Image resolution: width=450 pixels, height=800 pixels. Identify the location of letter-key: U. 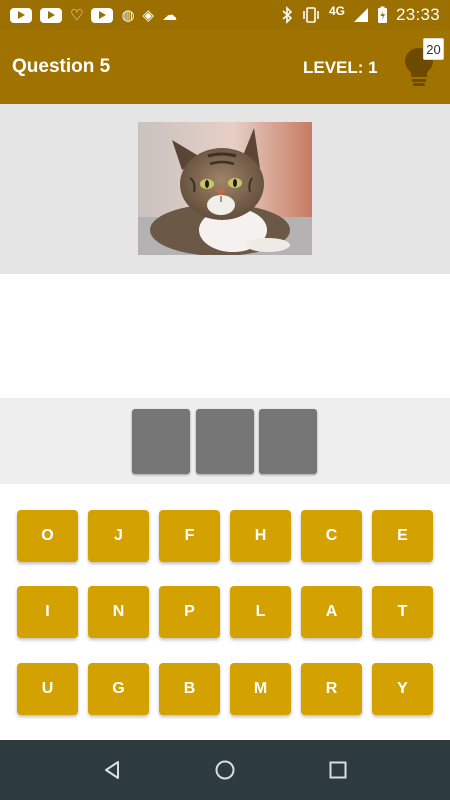
(47, 689).